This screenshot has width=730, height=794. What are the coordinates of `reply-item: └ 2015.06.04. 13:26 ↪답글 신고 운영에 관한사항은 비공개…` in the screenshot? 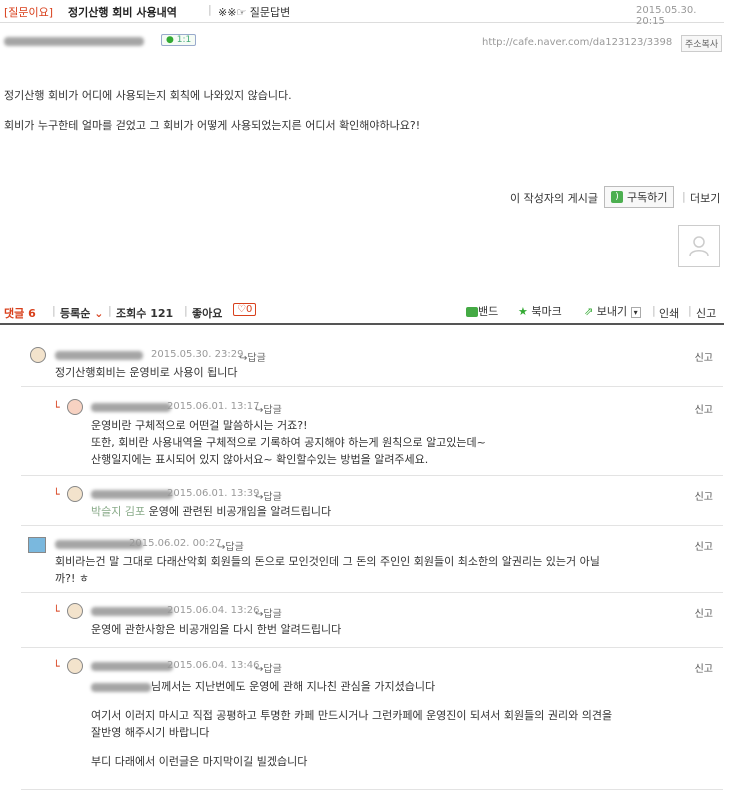 It's located at (372, 620).